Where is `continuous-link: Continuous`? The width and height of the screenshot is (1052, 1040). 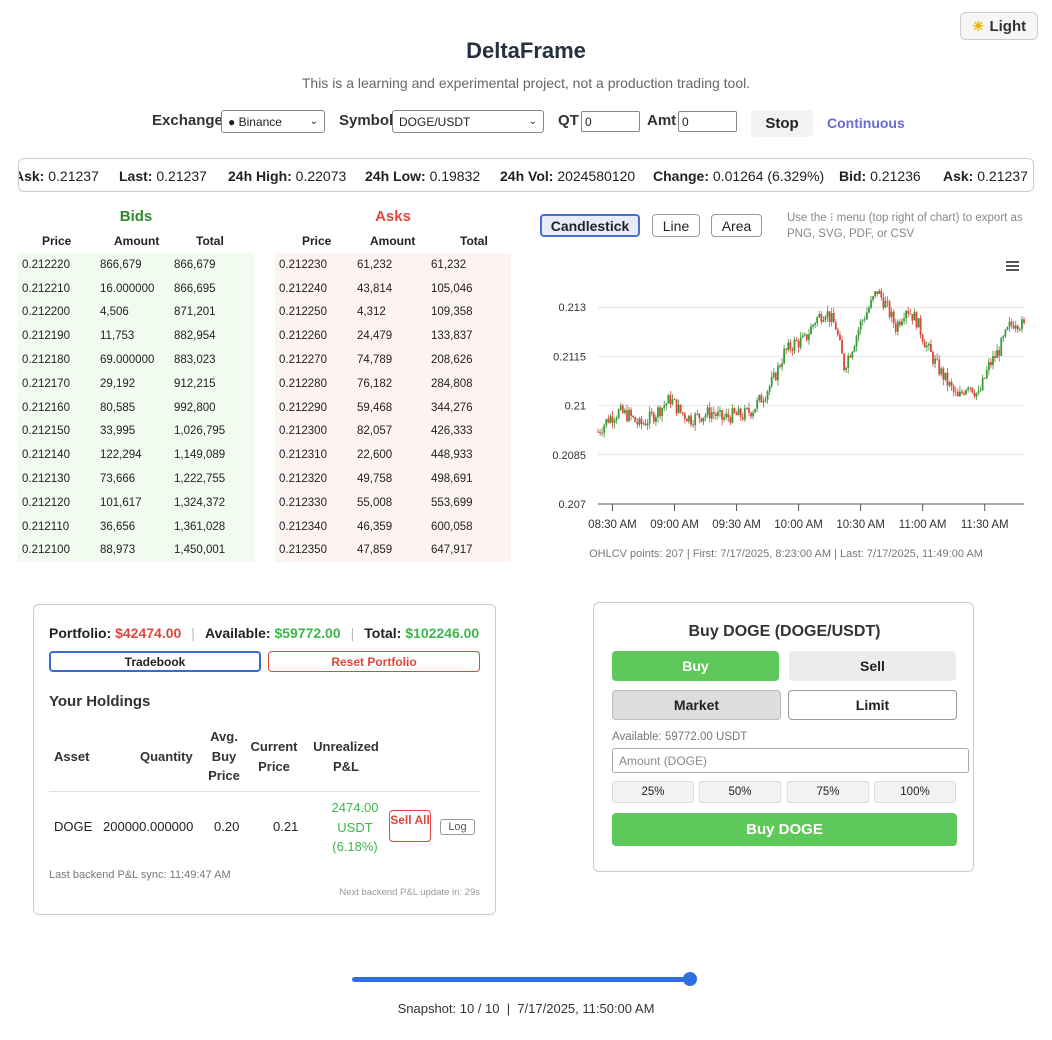
continuous-link: Continuous is located at coordinates (866, 123).